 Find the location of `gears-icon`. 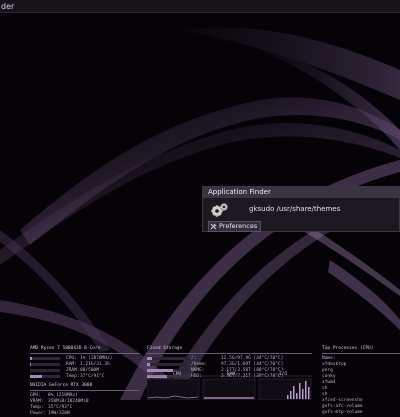

gears-icon is located at coordinates (219, 210).